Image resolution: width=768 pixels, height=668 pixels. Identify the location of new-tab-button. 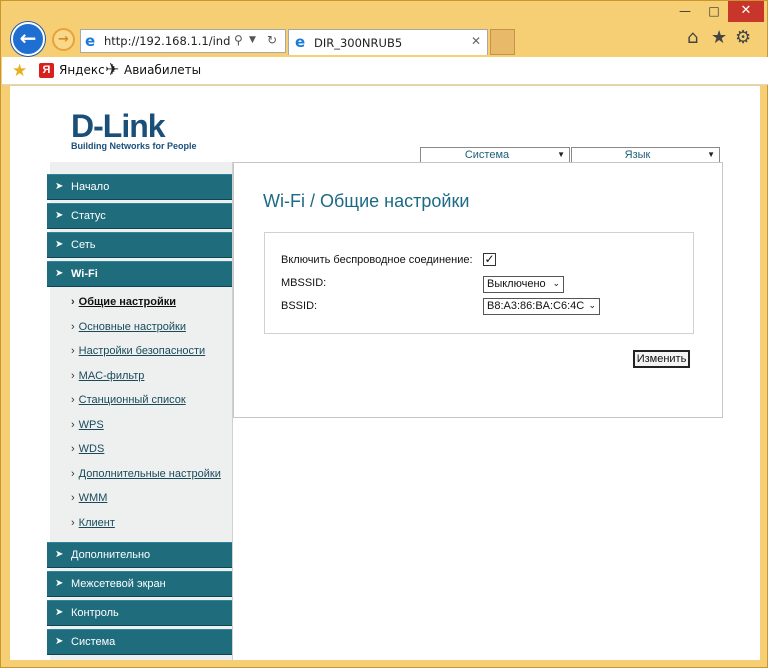
(502, 42).